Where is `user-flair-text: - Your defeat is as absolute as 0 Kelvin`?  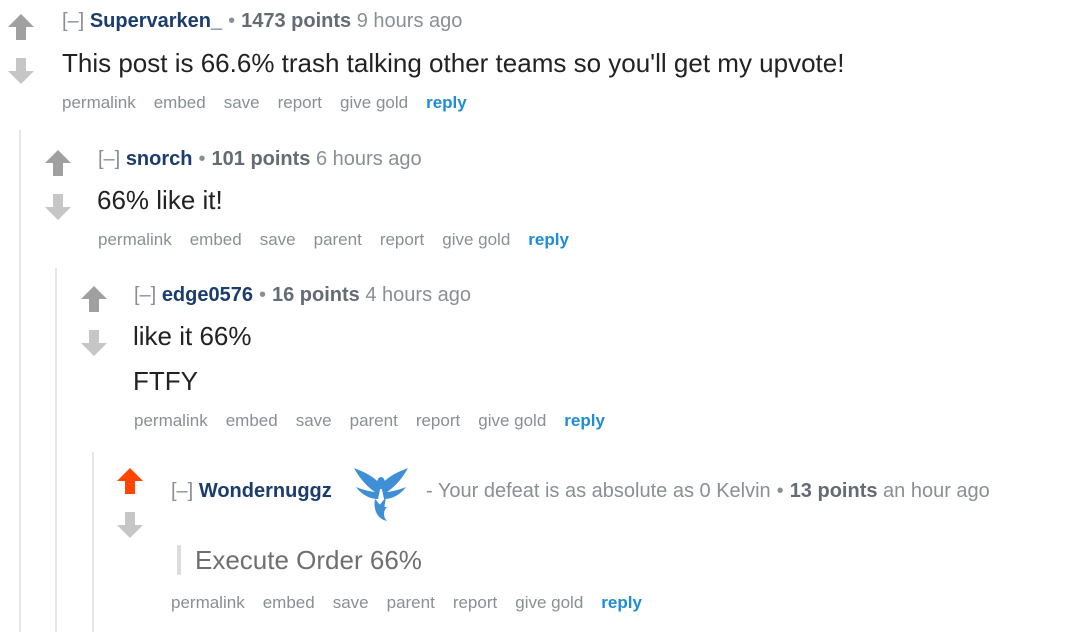 user-flair-text: - Your defeat is as absolute as 0 Kelvin is located at coordinates (598, 491).